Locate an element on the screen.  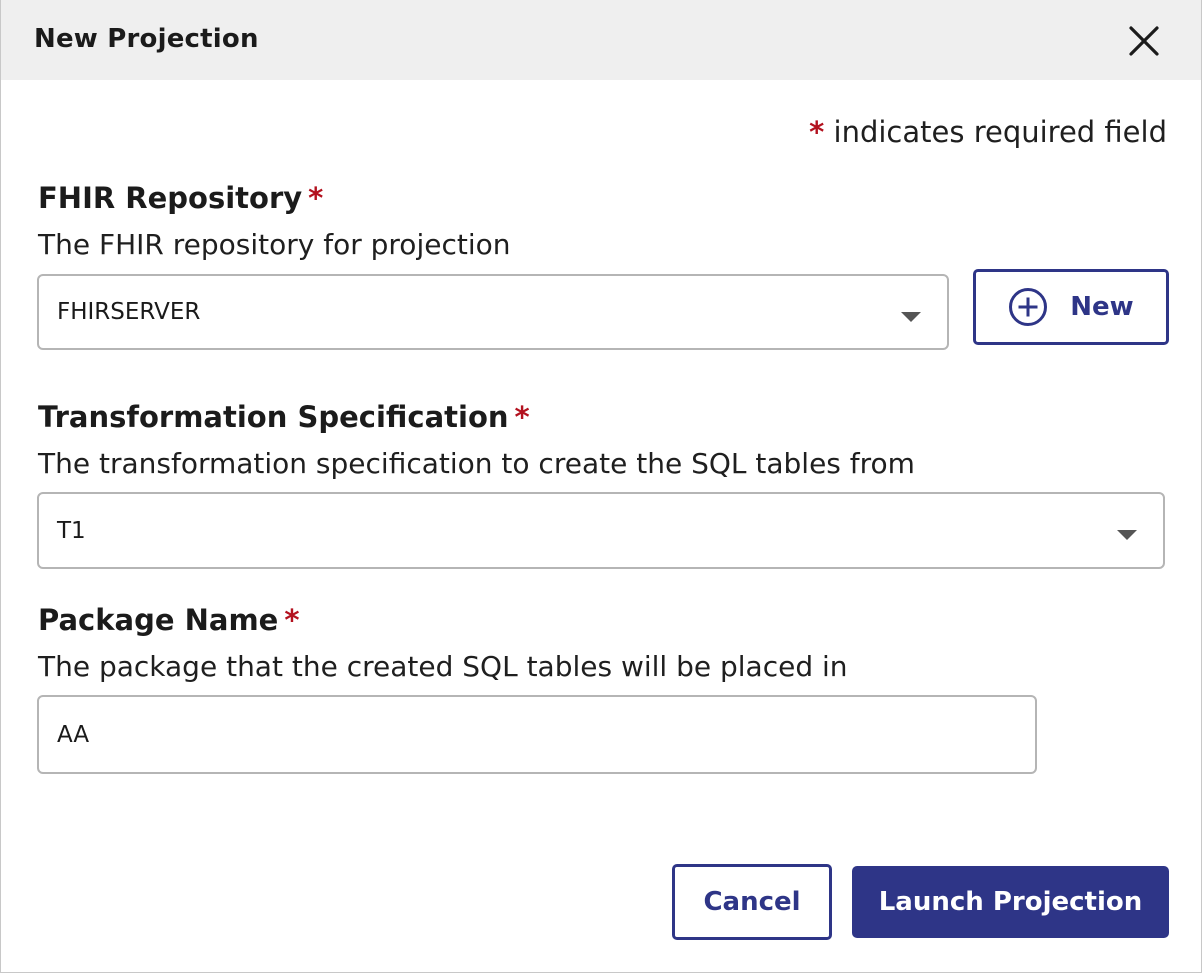
transformation-label: Transformation Specification * is located at coordinates (284, 417).